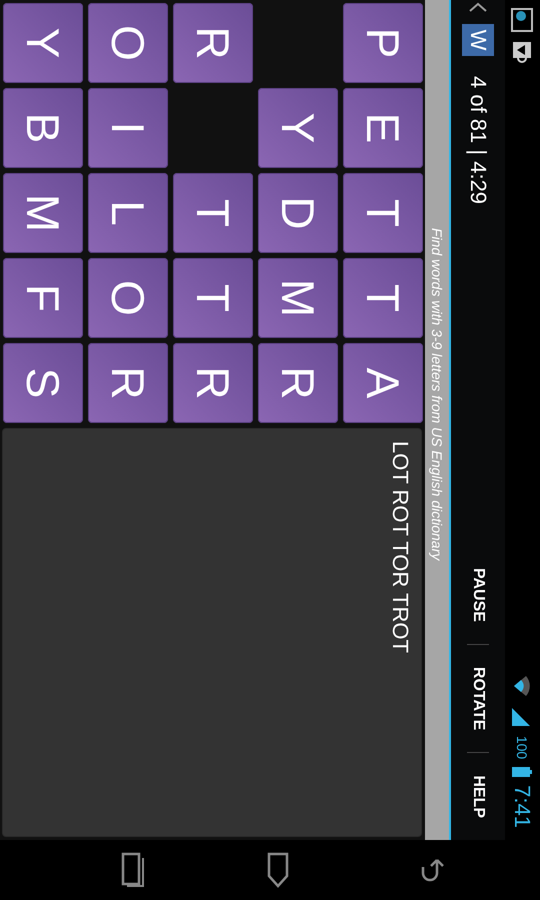 Image resolution: width=540 pixels, height=900 pixels. Describe the element at coordinates (128, 128) in the screenshot. I see `letter-tile: I` at that location.